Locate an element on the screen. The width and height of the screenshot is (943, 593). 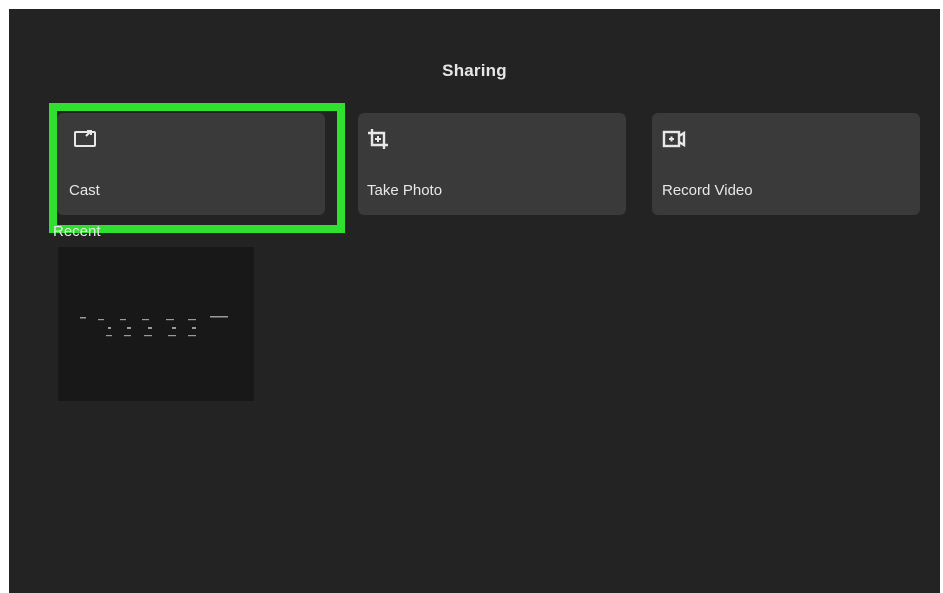
cast-icon is located at coordinates (86, 139).